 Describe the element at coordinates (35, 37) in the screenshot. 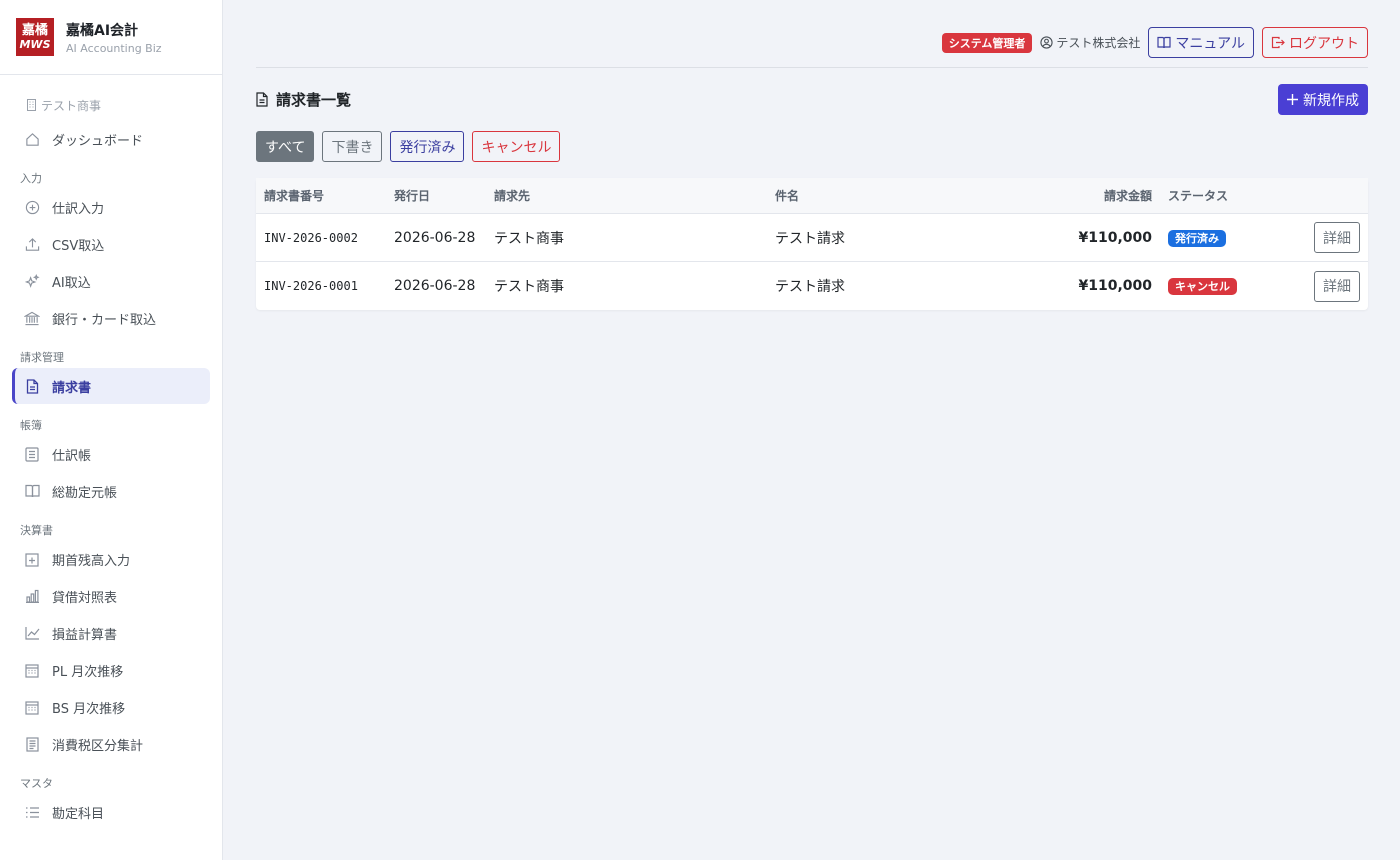

I see `brand-logo: 嘉橘 MWS` at that location.